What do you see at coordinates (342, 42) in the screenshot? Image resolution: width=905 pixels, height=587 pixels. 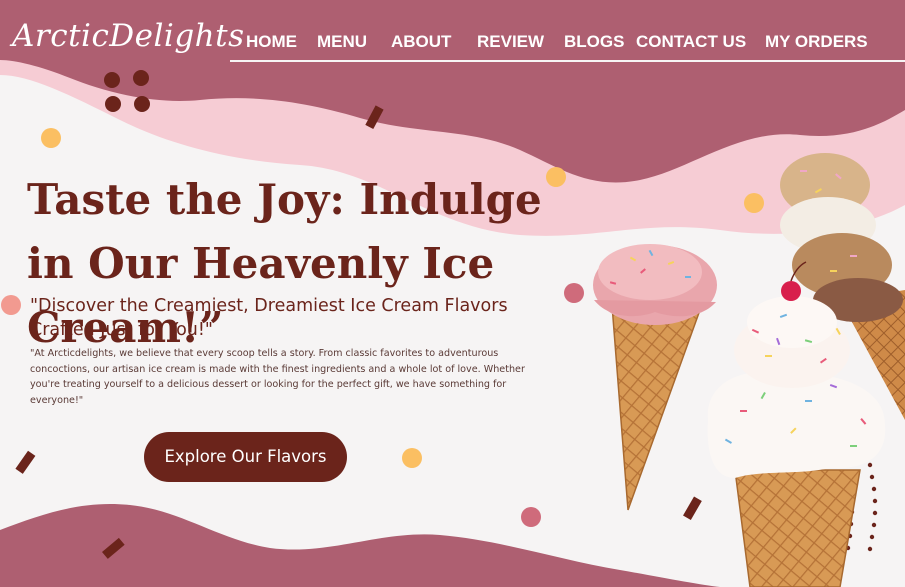 I see `nav-menu-link: MENU` at bounding box center [342, 42].